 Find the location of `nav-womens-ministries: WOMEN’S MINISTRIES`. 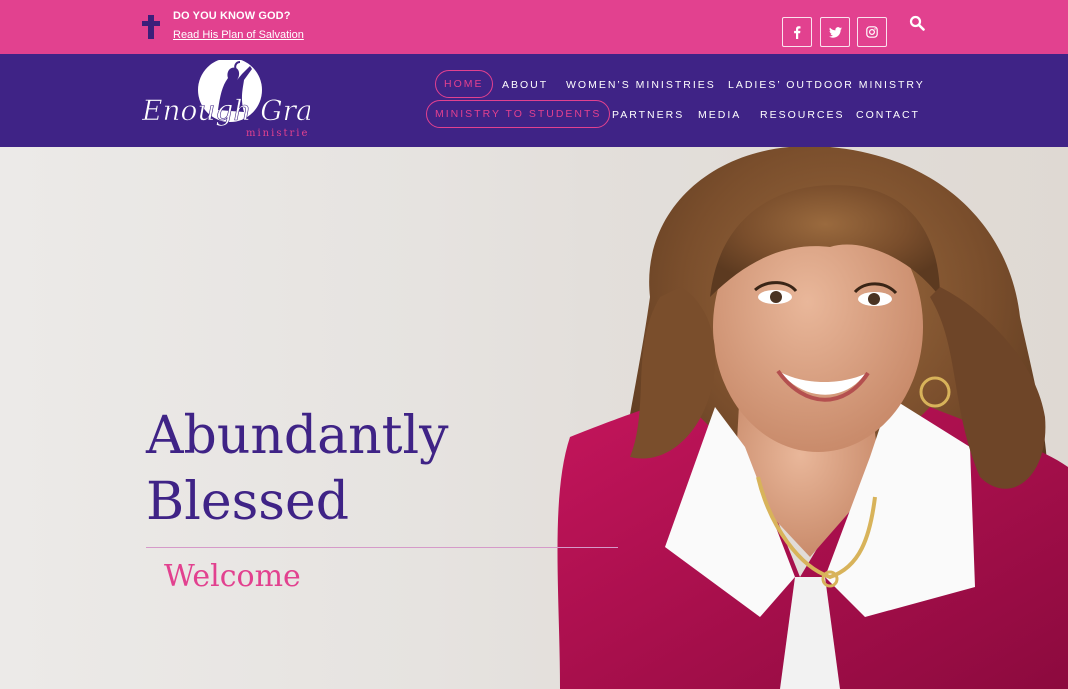

nav-womens-ministries: WOMEN’S MINISTRIES is located at coordinates (641, 85).